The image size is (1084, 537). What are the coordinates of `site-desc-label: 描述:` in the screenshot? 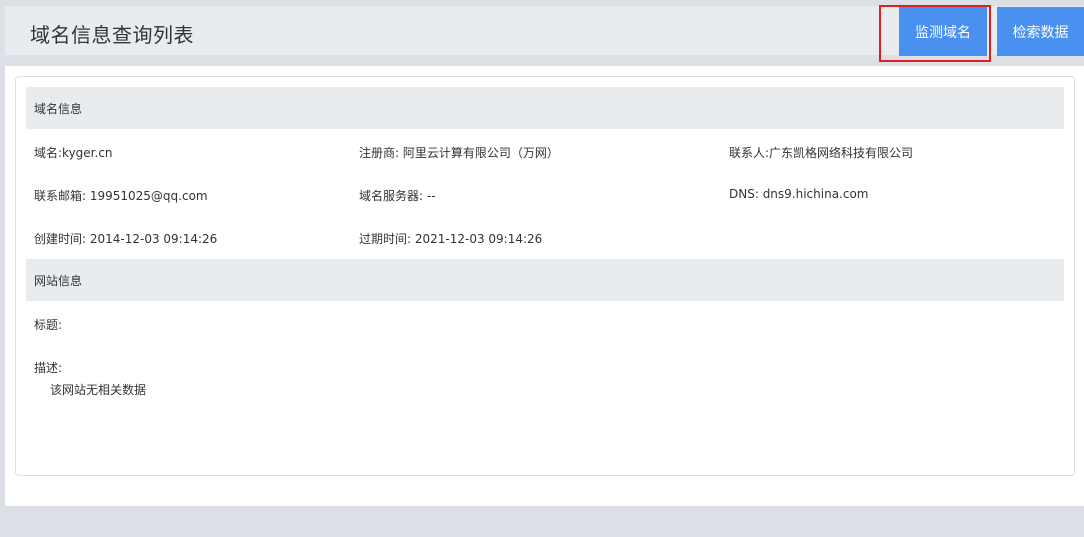 It's located at (48, 368).